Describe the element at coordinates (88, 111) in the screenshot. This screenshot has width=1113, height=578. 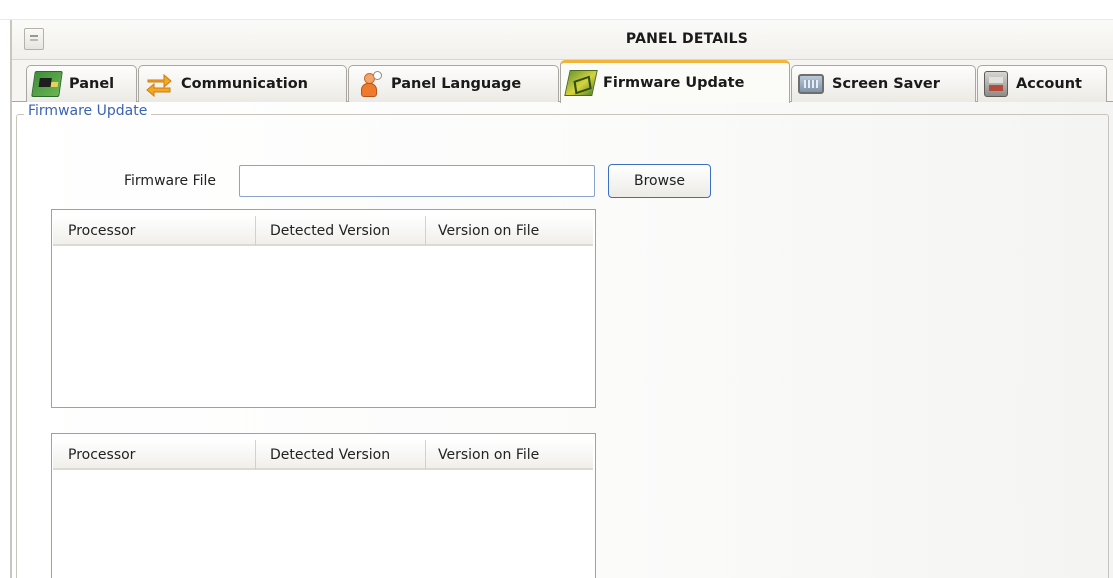
I see `group-title: Firmware Update` at that location.